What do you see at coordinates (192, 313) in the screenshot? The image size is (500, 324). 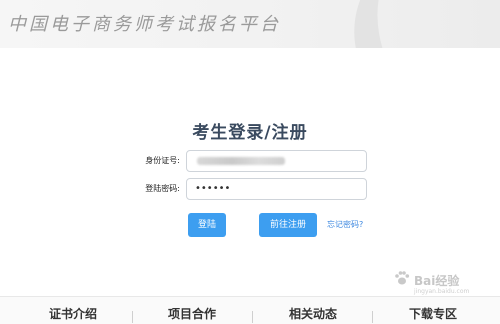 I see `footer-item-project-cooperation: 项目合作` at bounding box center [192, 313].